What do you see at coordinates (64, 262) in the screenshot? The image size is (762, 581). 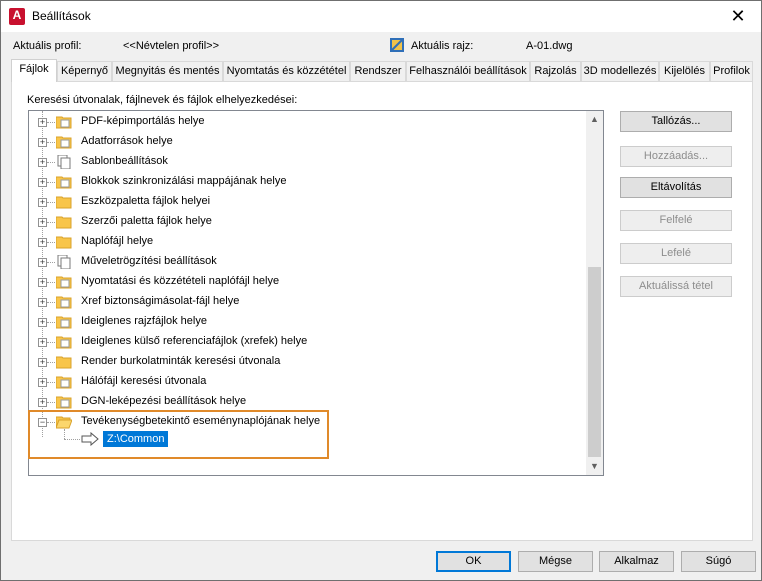 I see `documents-icon` at bounding box center [64, 262].